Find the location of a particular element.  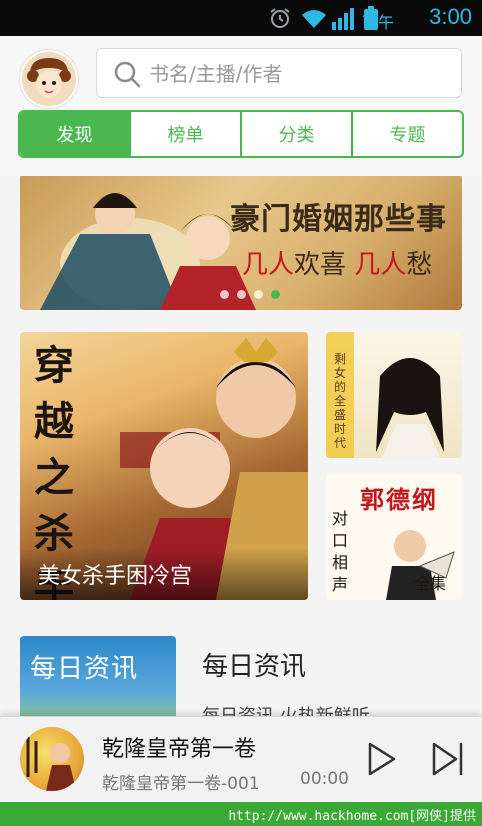

featured-side-card-bottom: 郭德纲 对口相声 全集 is located at coordinates (394, 537).